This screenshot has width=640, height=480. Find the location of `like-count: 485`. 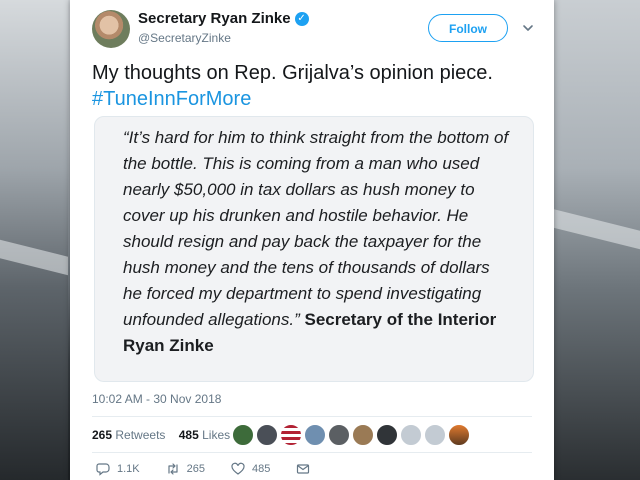

like-count: 485 is located at coordinates (188, 435).